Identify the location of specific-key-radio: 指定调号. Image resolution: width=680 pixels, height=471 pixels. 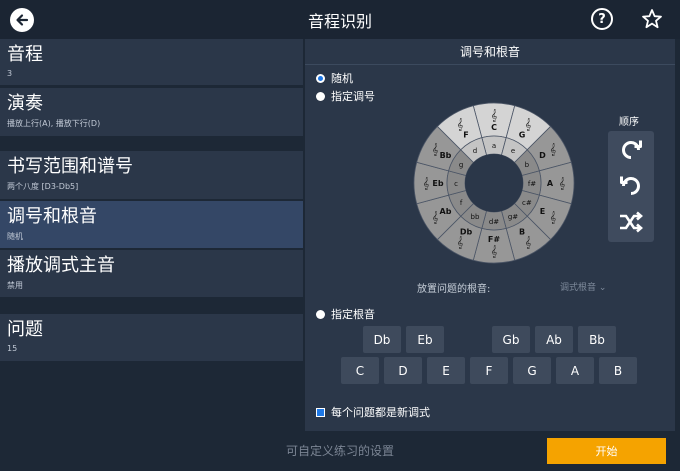
(345, 96).